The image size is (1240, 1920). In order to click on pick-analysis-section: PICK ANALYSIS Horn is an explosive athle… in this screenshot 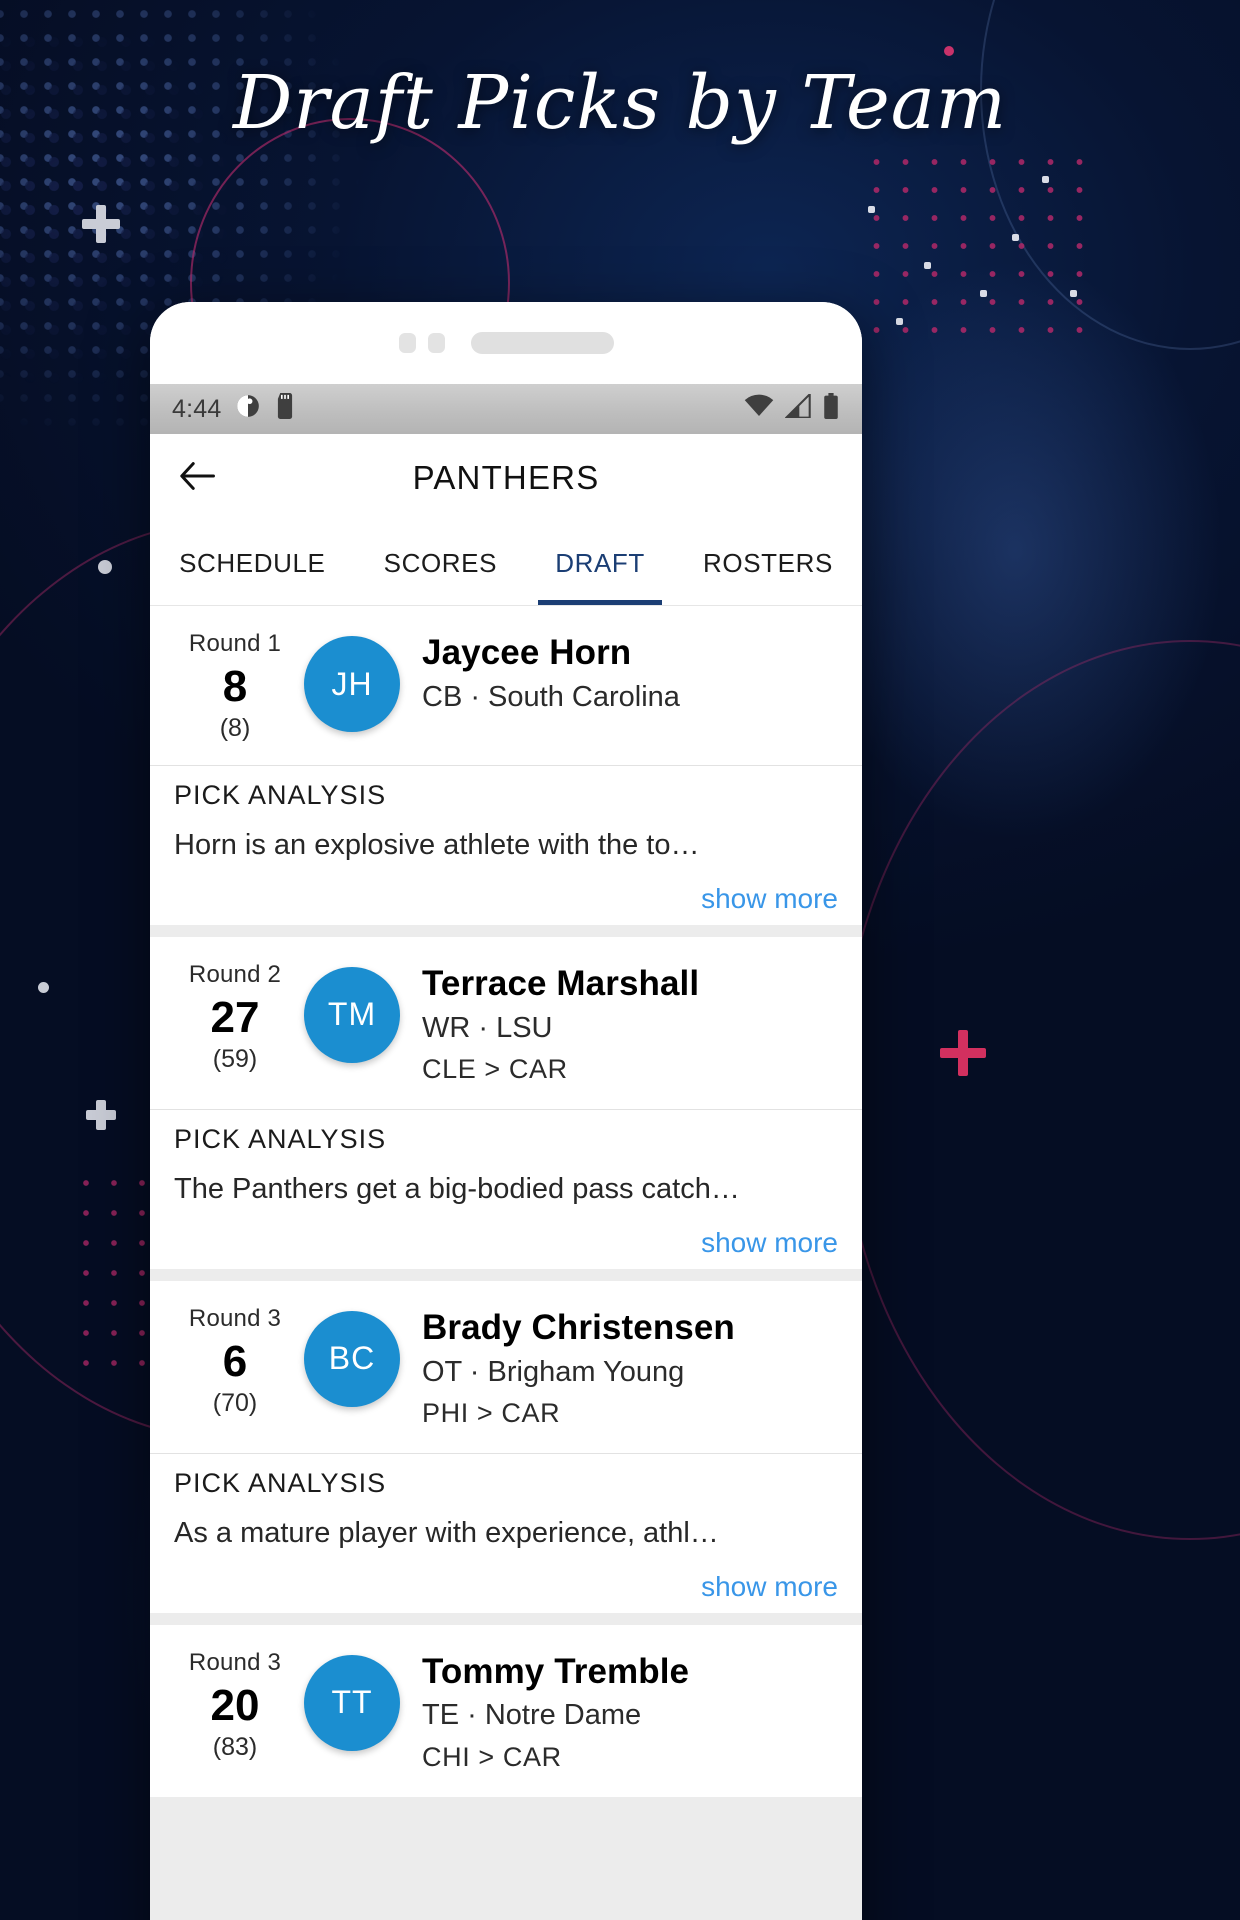, I will do `click(506, 845)`.